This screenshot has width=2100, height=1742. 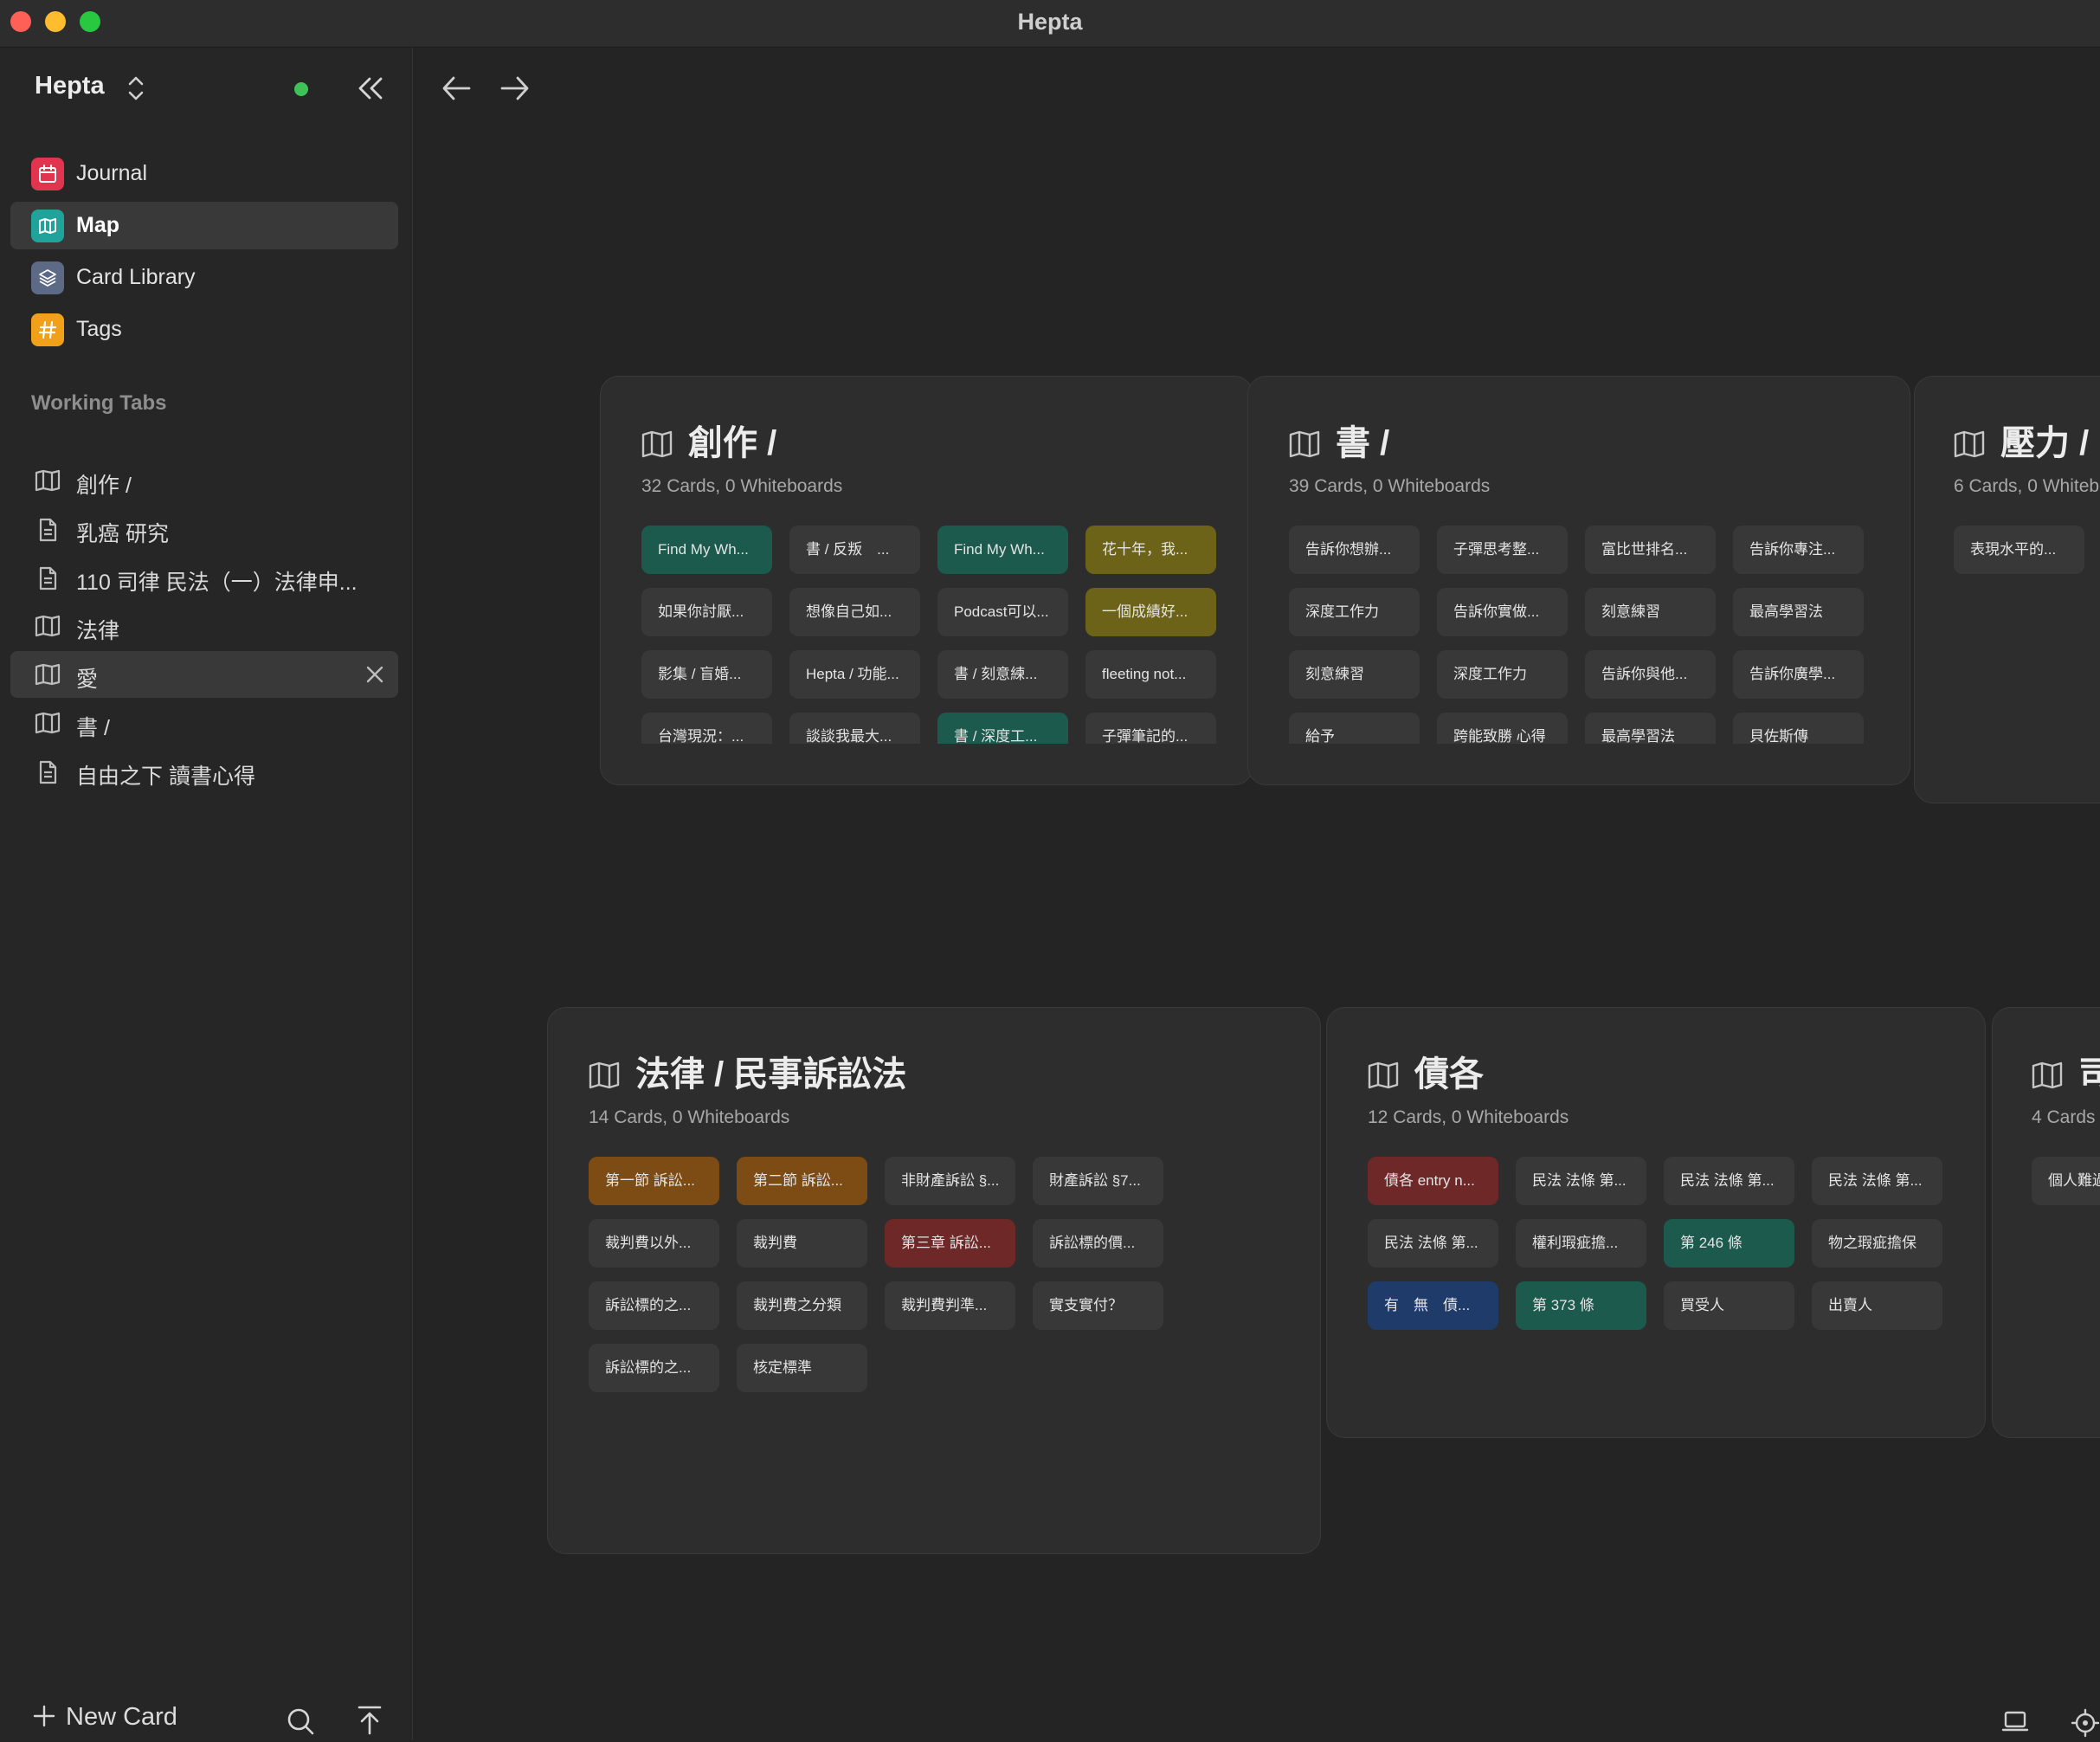 I want to click on chip-grid: 個人難過, so click(x=2066, y=1277).